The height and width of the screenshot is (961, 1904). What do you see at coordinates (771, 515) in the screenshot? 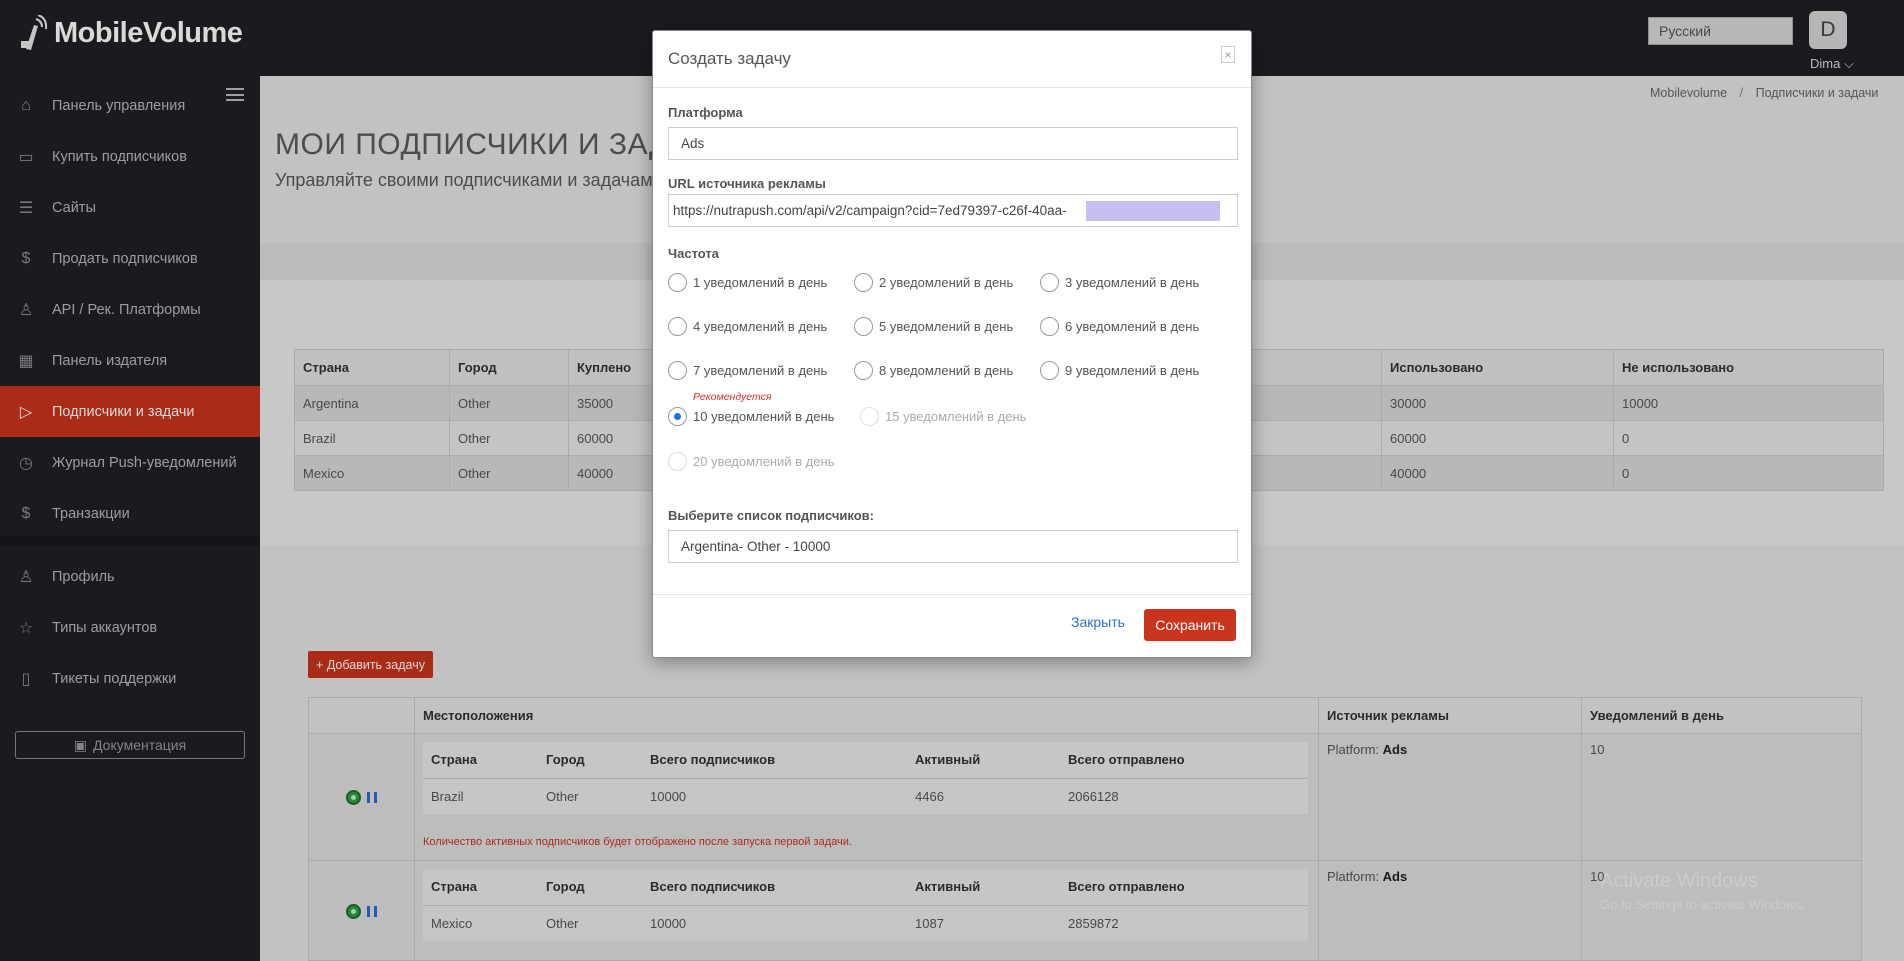
I see `subscriber-list-label: Выберите список подписчиков:` at bounding box center [771, 515].